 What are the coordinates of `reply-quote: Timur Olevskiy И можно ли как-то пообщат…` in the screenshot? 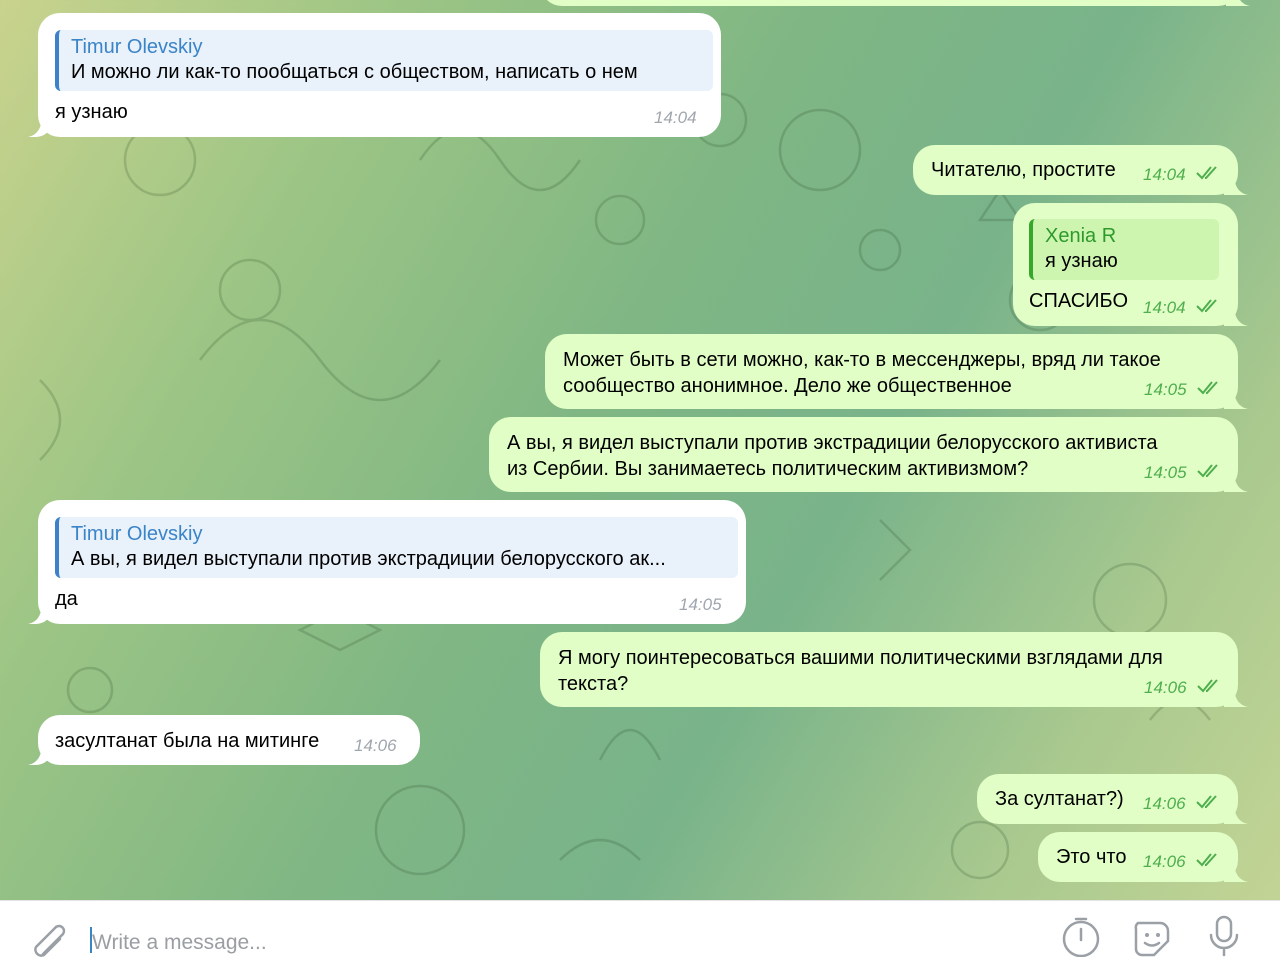 It's located at (384, 60).